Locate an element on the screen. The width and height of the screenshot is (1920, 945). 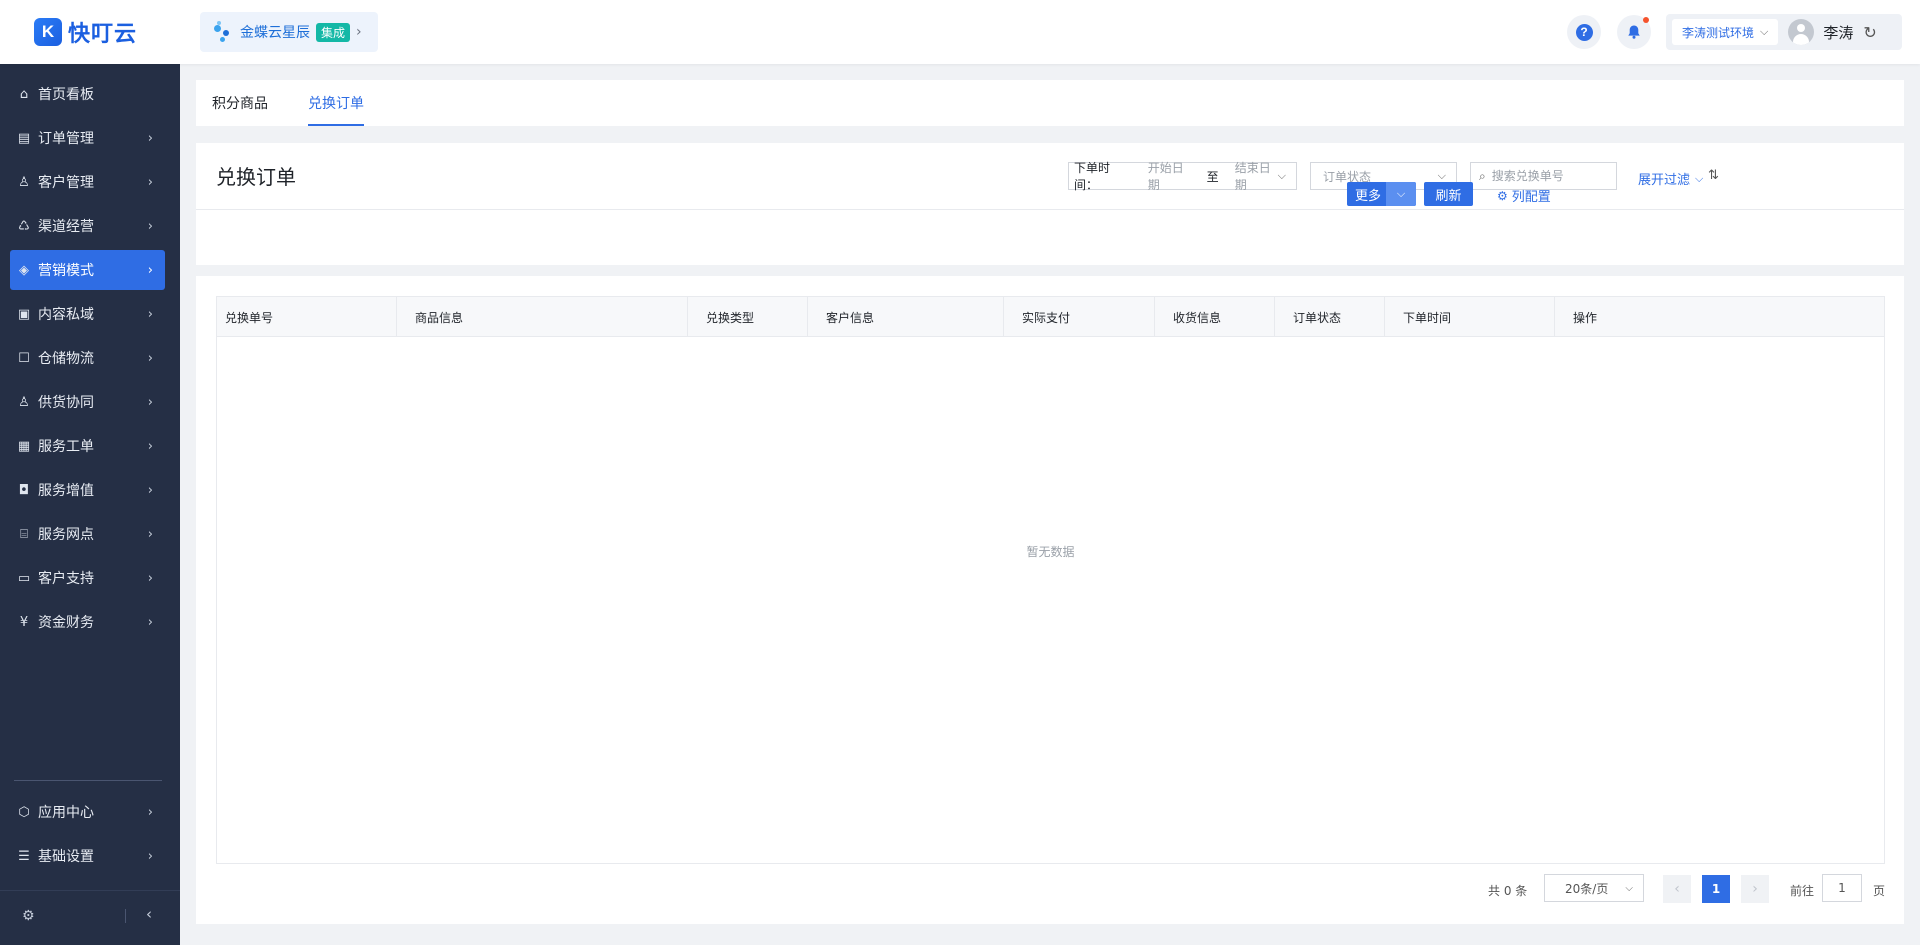
help-button: ? is located at coordinates (1584, 32).